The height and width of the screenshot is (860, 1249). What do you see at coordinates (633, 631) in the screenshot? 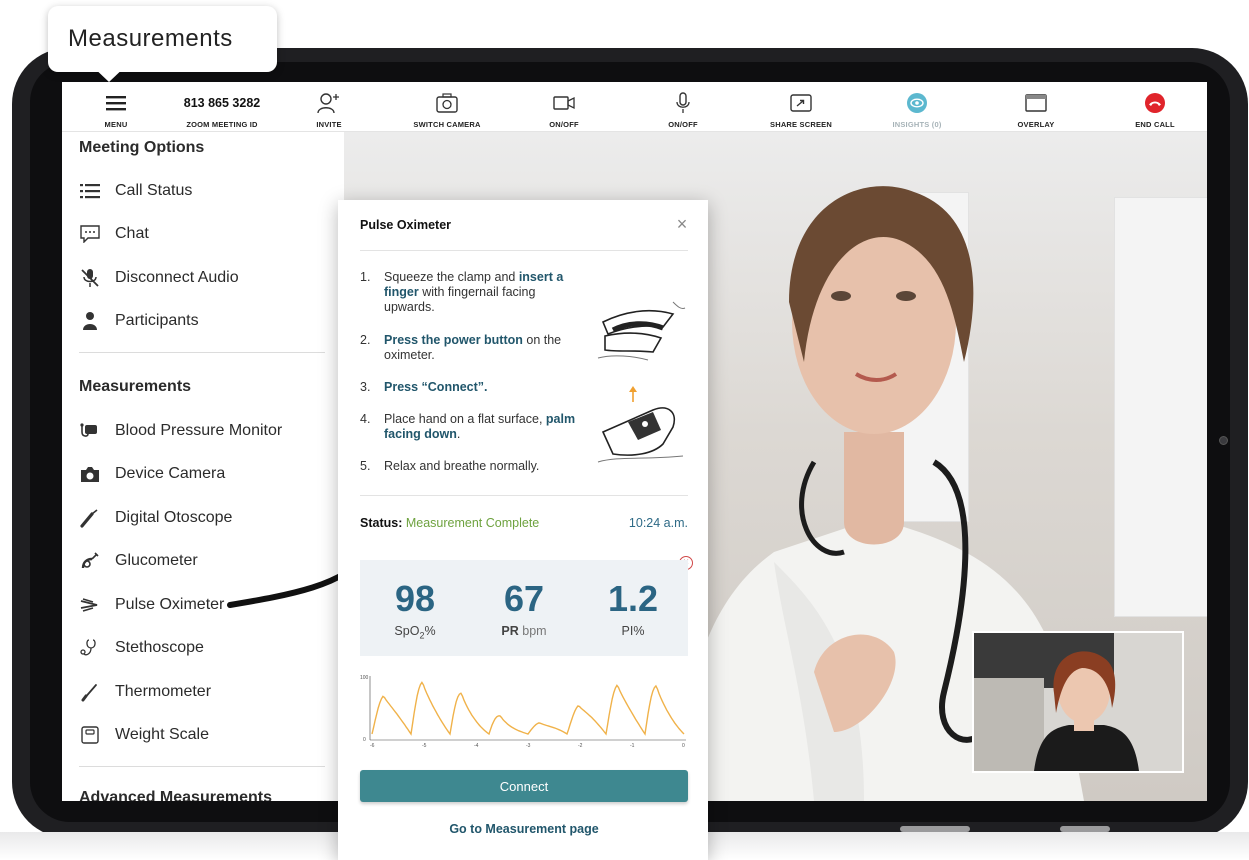
I see `perfusion-index-label: PI%` at bounding box center [633, 631].